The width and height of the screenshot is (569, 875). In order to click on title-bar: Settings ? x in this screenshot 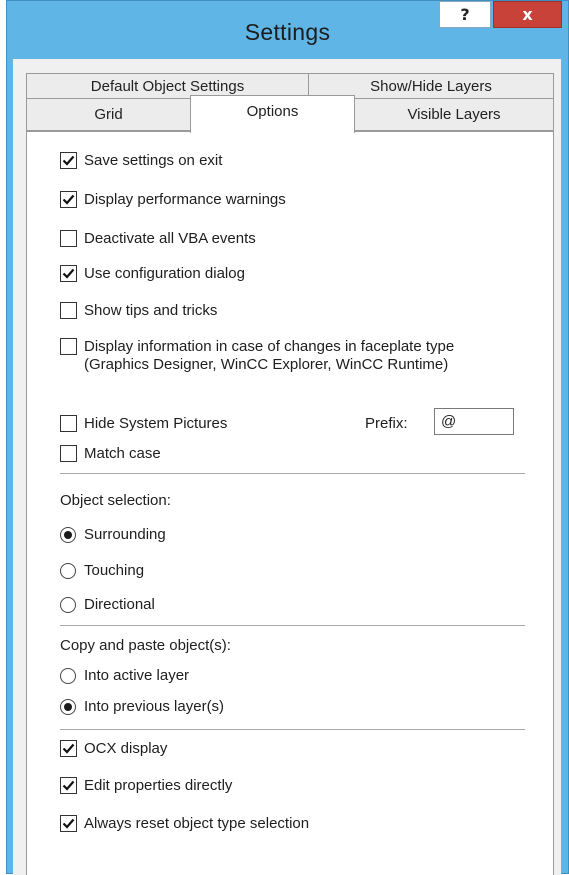, I will do `click(287, 30)`.